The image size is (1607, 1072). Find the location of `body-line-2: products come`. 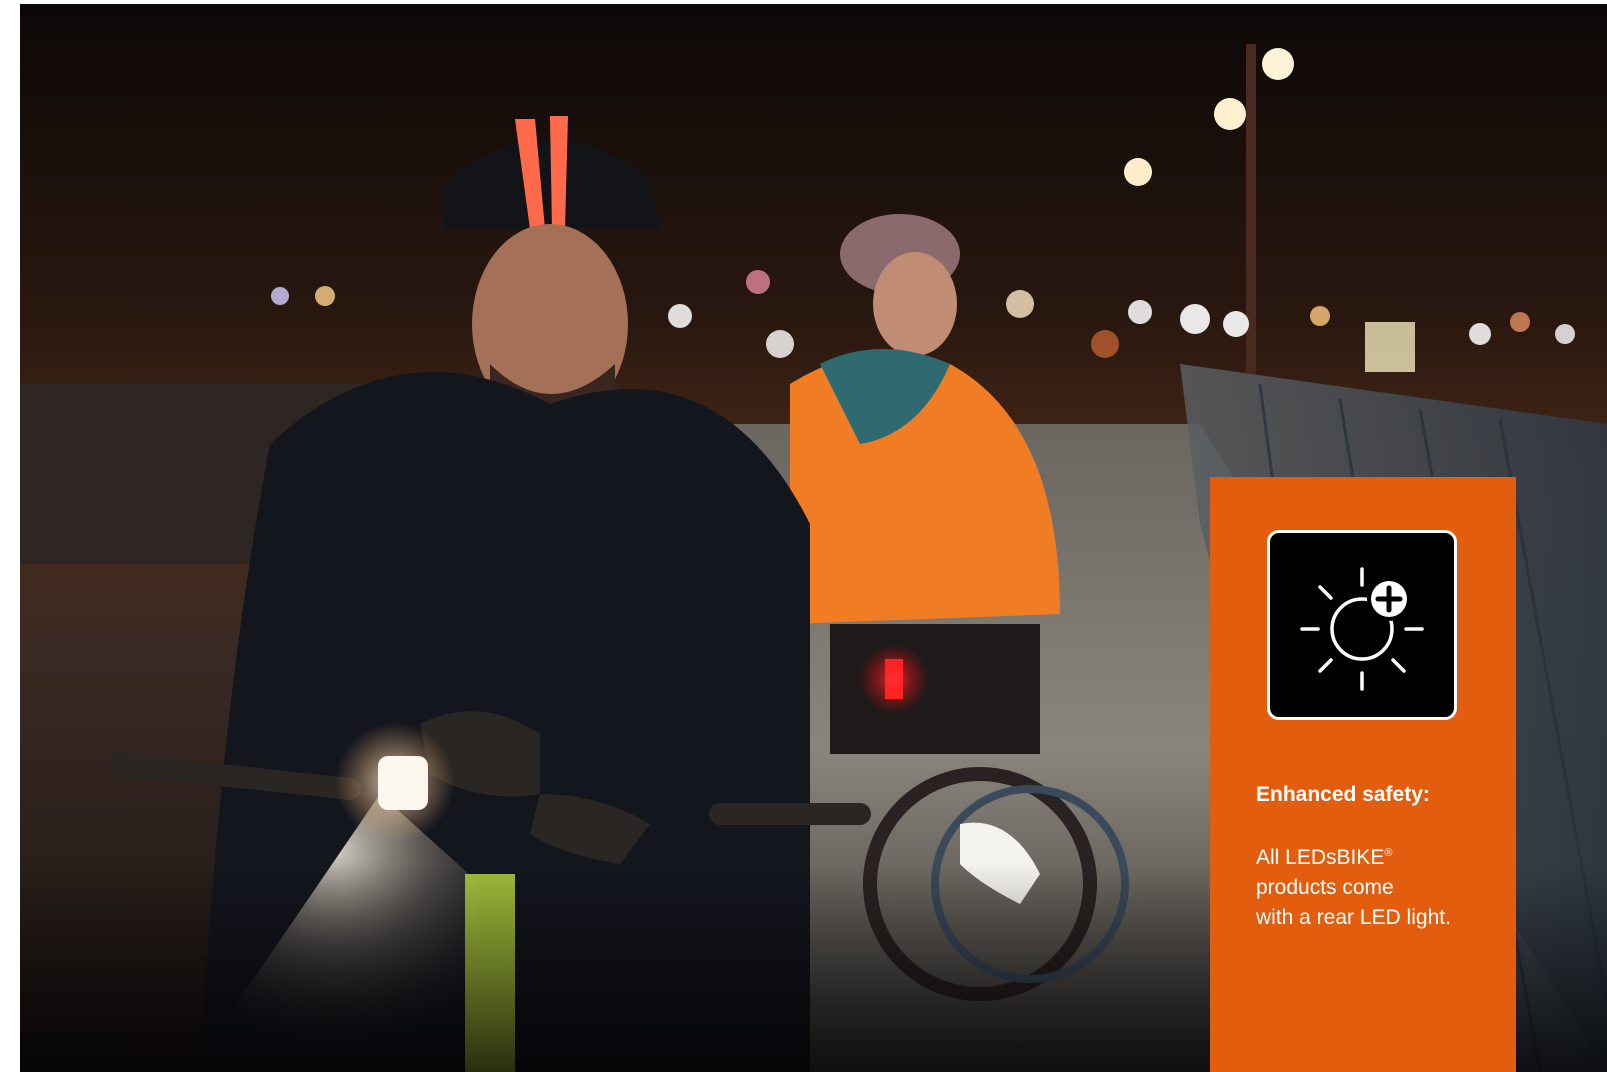

body-line-2: products come is located at coordinates (1325, 887).